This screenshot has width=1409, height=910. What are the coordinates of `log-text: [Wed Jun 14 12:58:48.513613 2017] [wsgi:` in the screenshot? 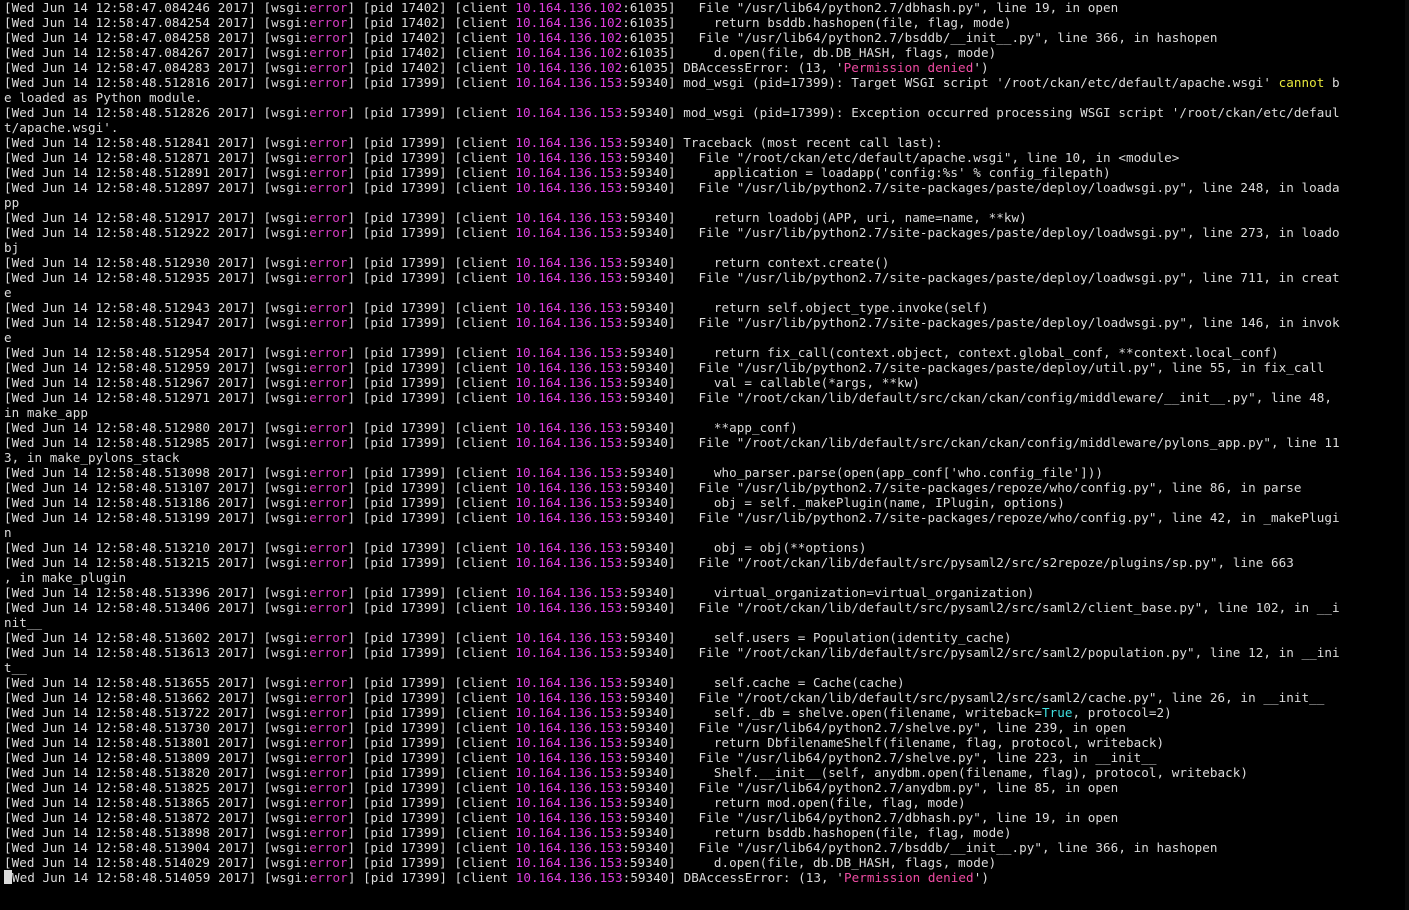 It's located at (157, 652).